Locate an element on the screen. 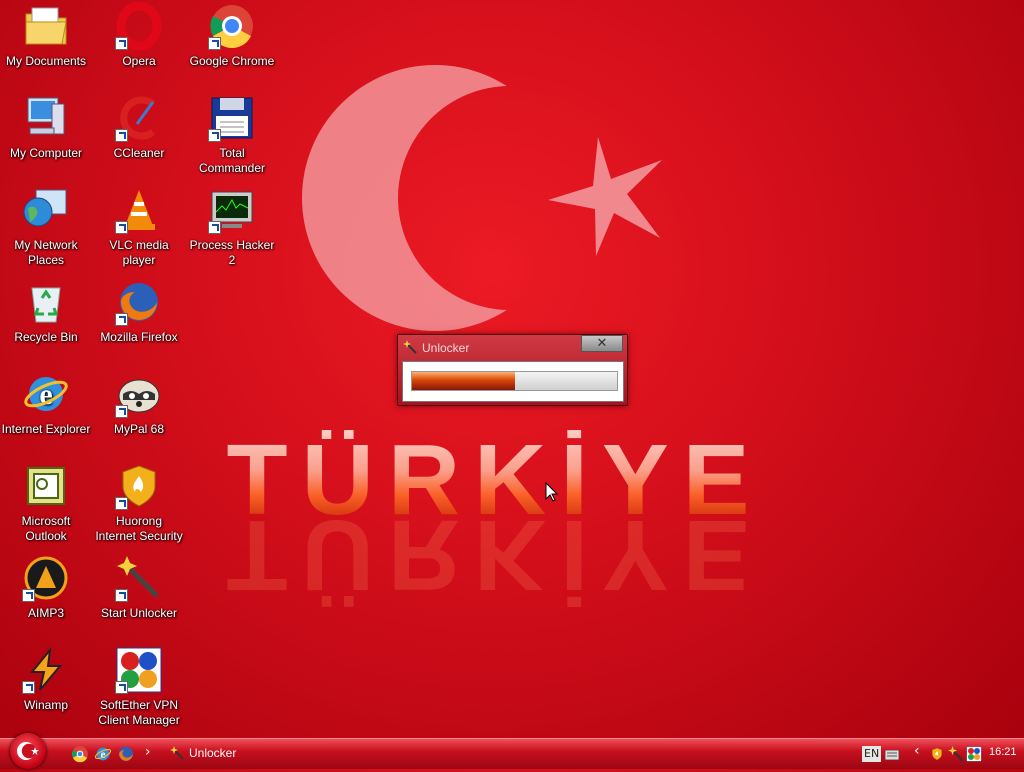  quicklaunch-internet-explorer: e is located at coordinates (103, 754).